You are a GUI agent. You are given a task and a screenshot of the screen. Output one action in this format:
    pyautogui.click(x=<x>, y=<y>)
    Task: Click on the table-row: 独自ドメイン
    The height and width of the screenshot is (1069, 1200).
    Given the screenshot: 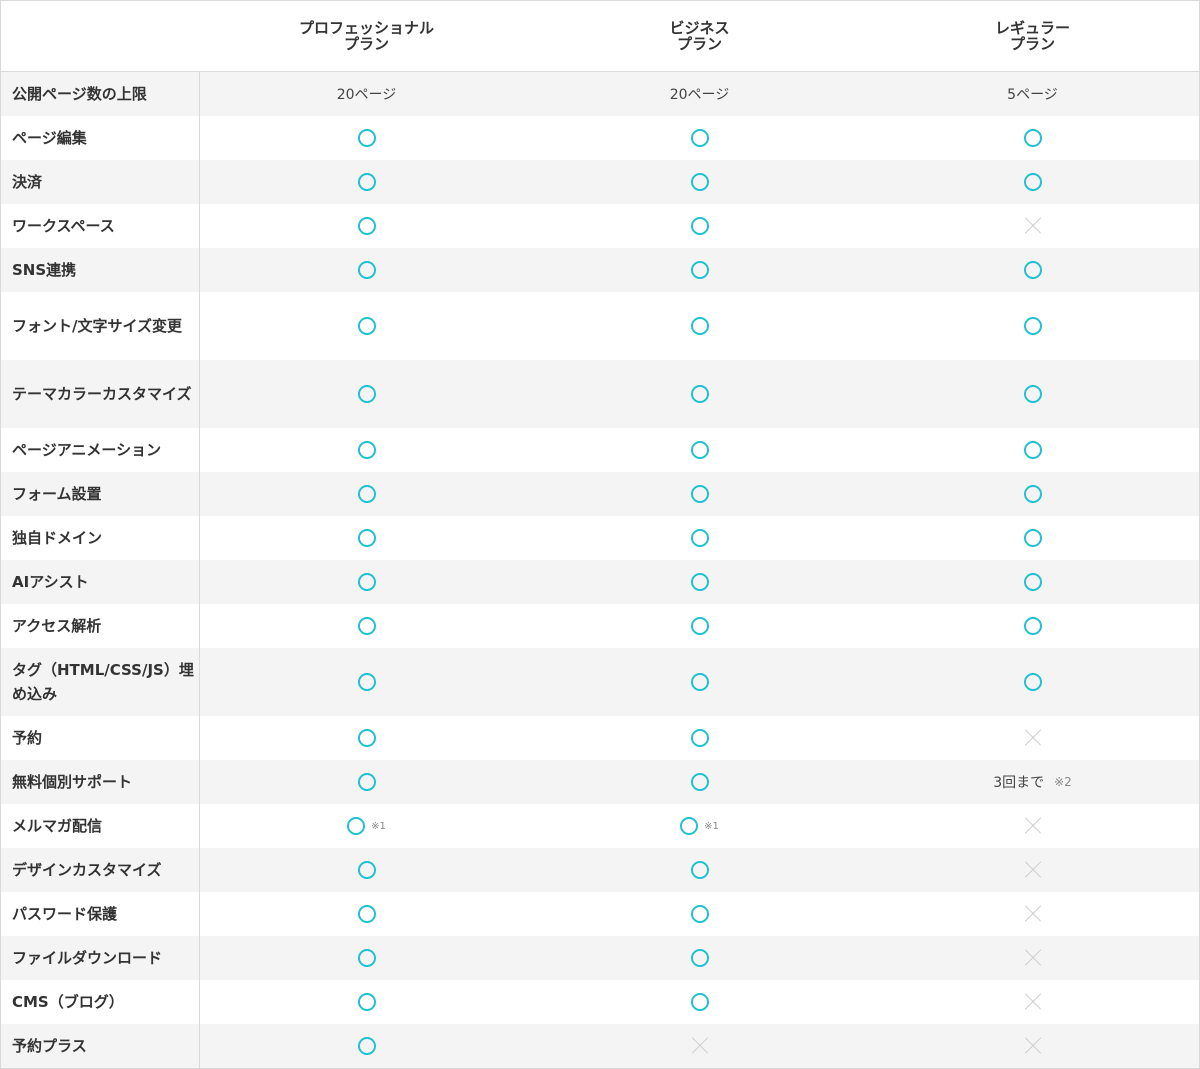 What is the action you would take?
    pyautogui.click(x=600, y=538)
    